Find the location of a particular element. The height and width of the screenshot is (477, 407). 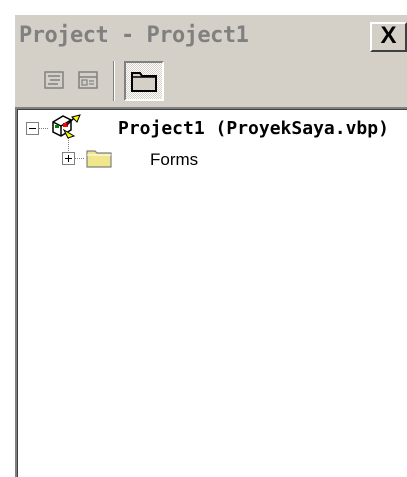

toolbar is located at coordinates (211, 80).